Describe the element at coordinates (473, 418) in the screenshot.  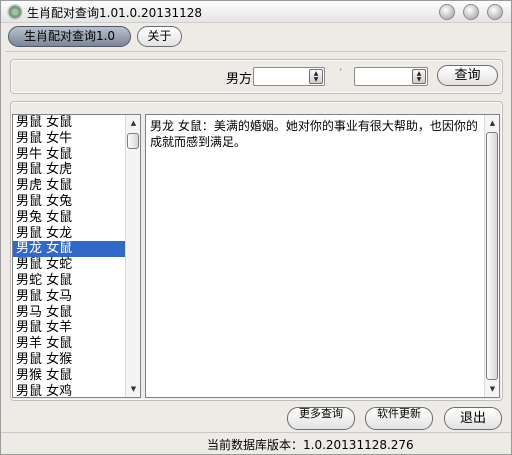
I see `exit-button: 退出` at that location.